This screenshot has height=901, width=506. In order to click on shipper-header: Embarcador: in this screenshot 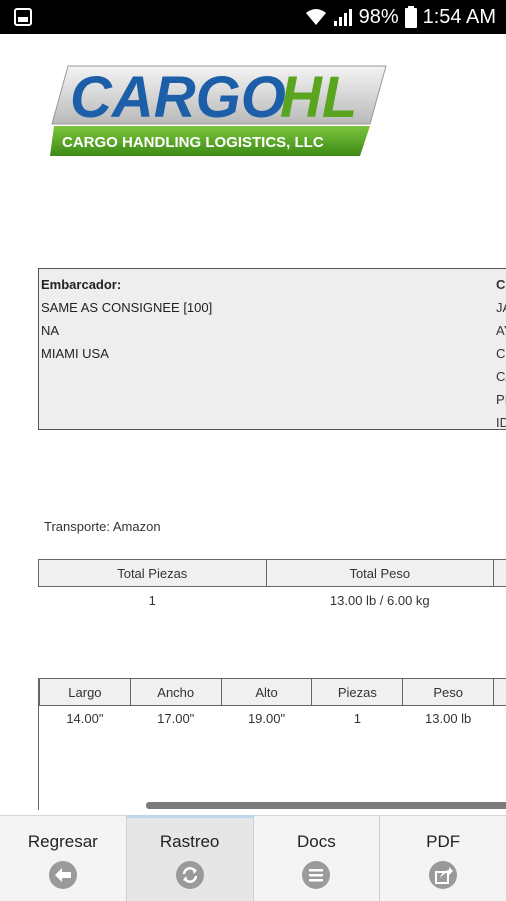, I will do `click(126, 284)`.